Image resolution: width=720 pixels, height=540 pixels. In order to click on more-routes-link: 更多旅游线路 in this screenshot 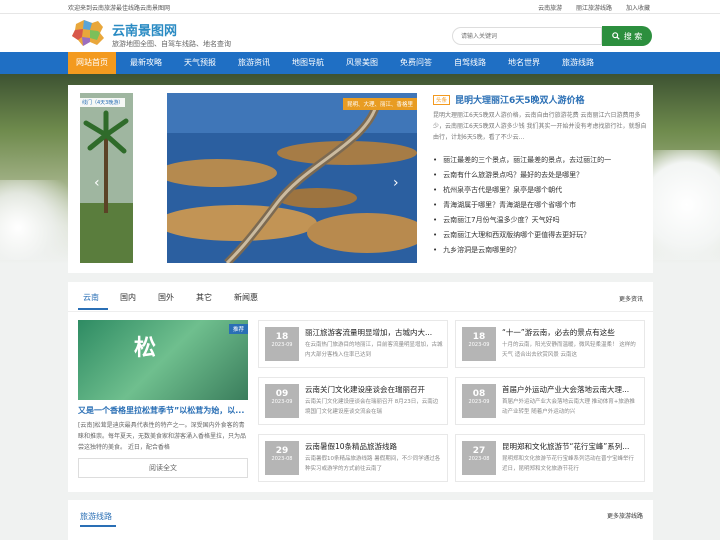, I will do `click(625, 515)`.